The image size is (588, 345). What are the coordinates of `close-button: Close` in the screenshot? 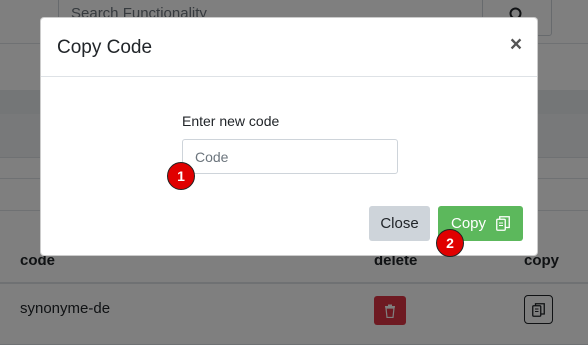 It's located at (399, 223).